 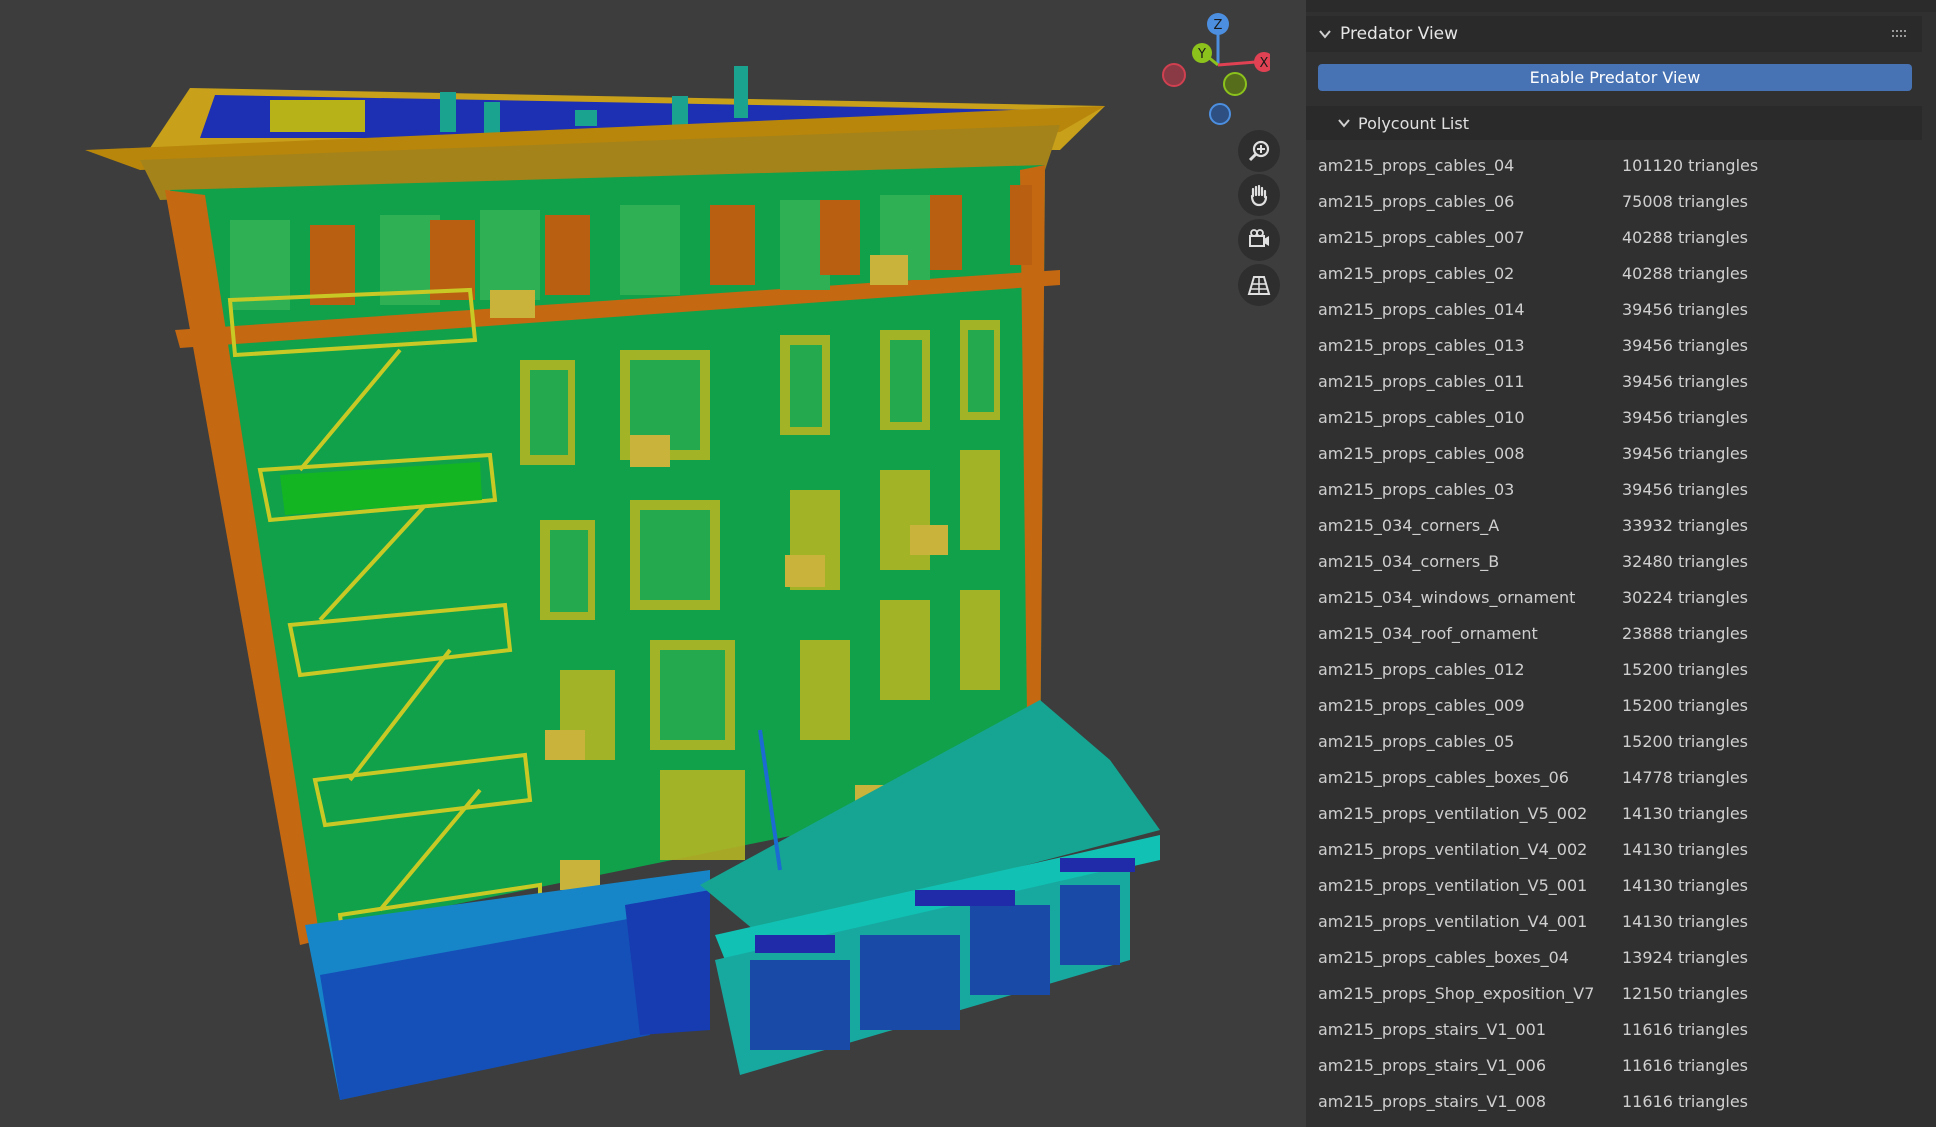 What do you see at coordinates (1421, 705) in the screenshot?
I see `object-name: am215_props_cables_009` at bounding box center [1421, 705].